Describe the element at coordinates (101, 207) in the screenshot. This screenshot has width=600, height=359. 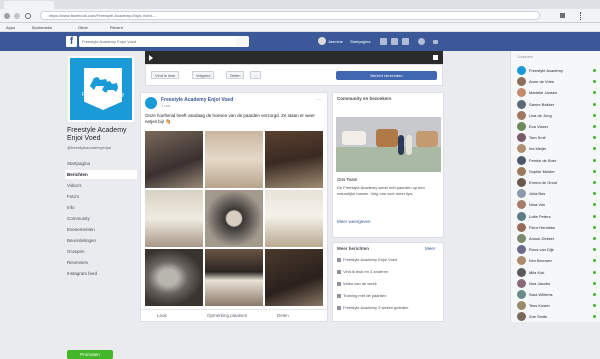
I see `page-nav-item: Info` at that location.